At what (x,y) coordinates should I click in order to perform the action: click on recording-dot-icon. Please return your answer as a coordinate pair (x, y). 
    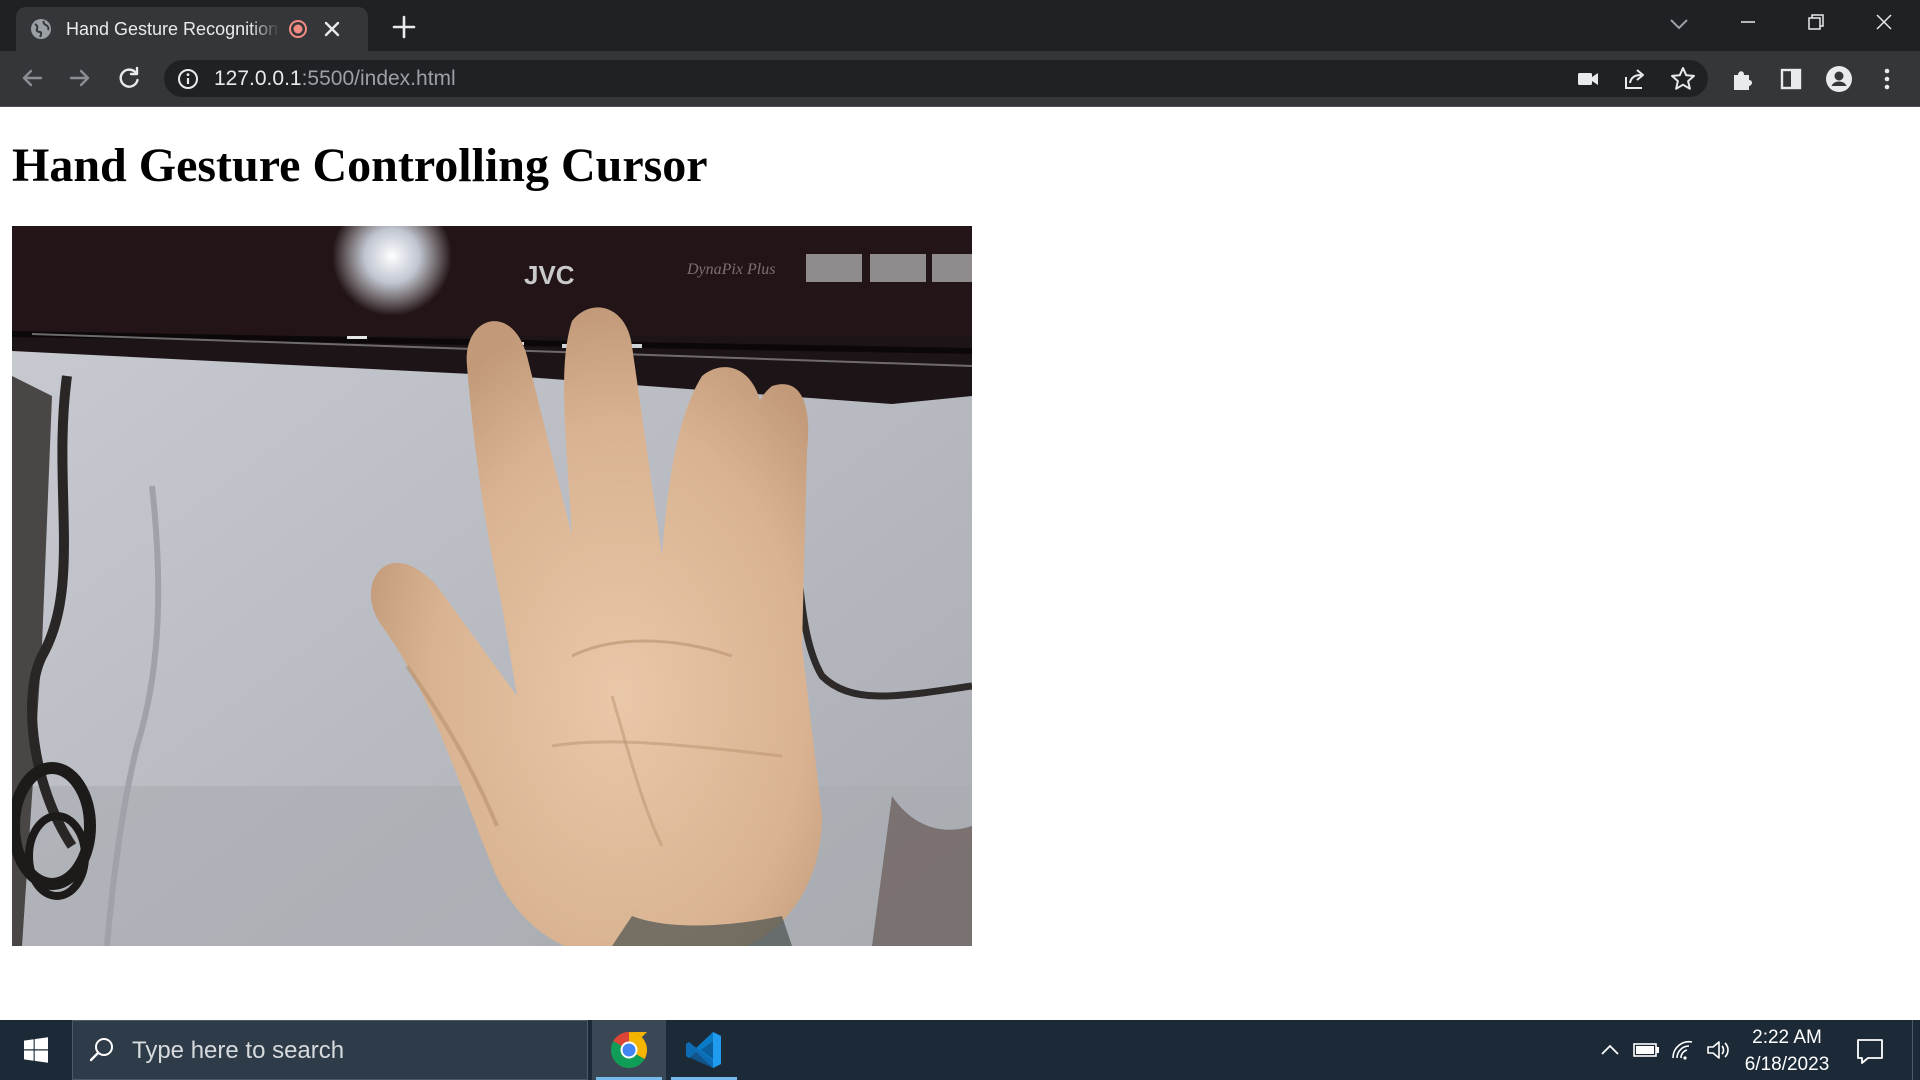
    Looking at the image, I should click on (298, 29).